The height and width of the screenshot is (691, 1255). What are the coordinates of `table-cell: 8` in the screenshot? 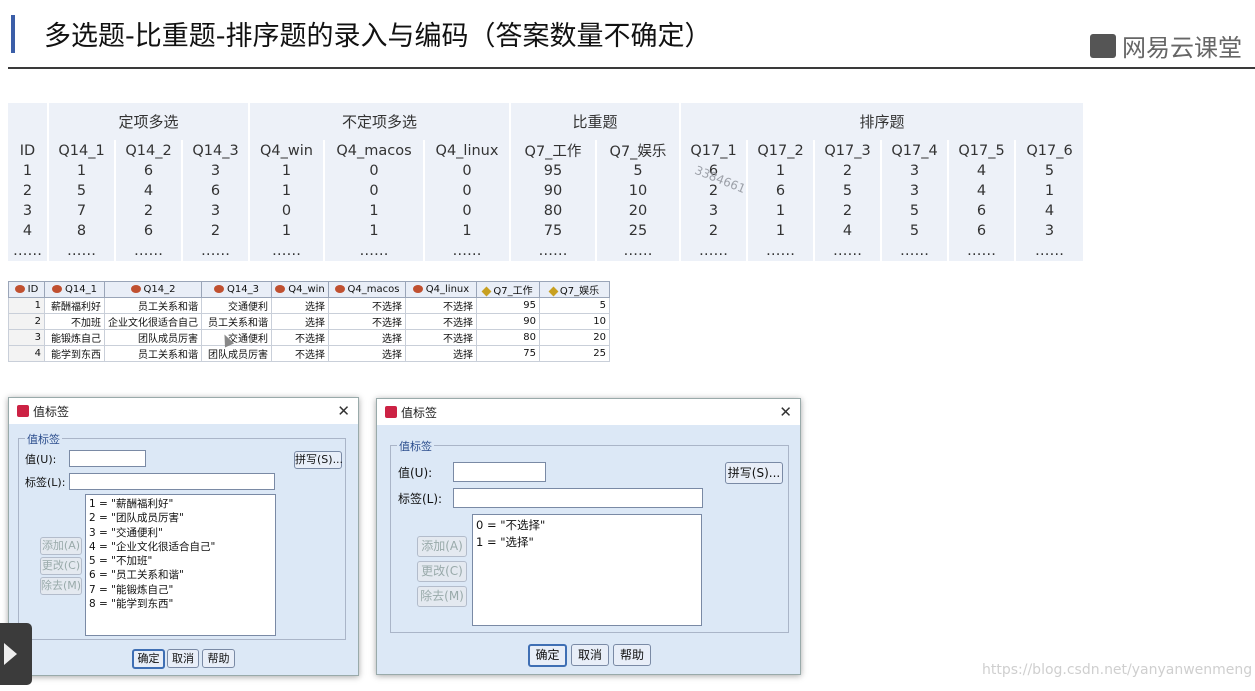 It's located at (82, 231).